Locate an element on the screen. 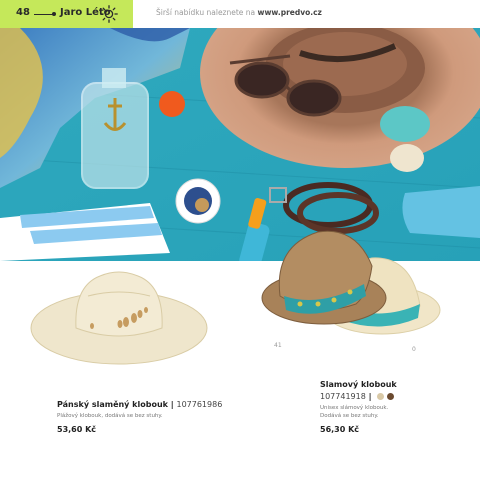  product-1-title: Pánský slaměný klobouk | 107761986 is located at coordinates (140, 404).